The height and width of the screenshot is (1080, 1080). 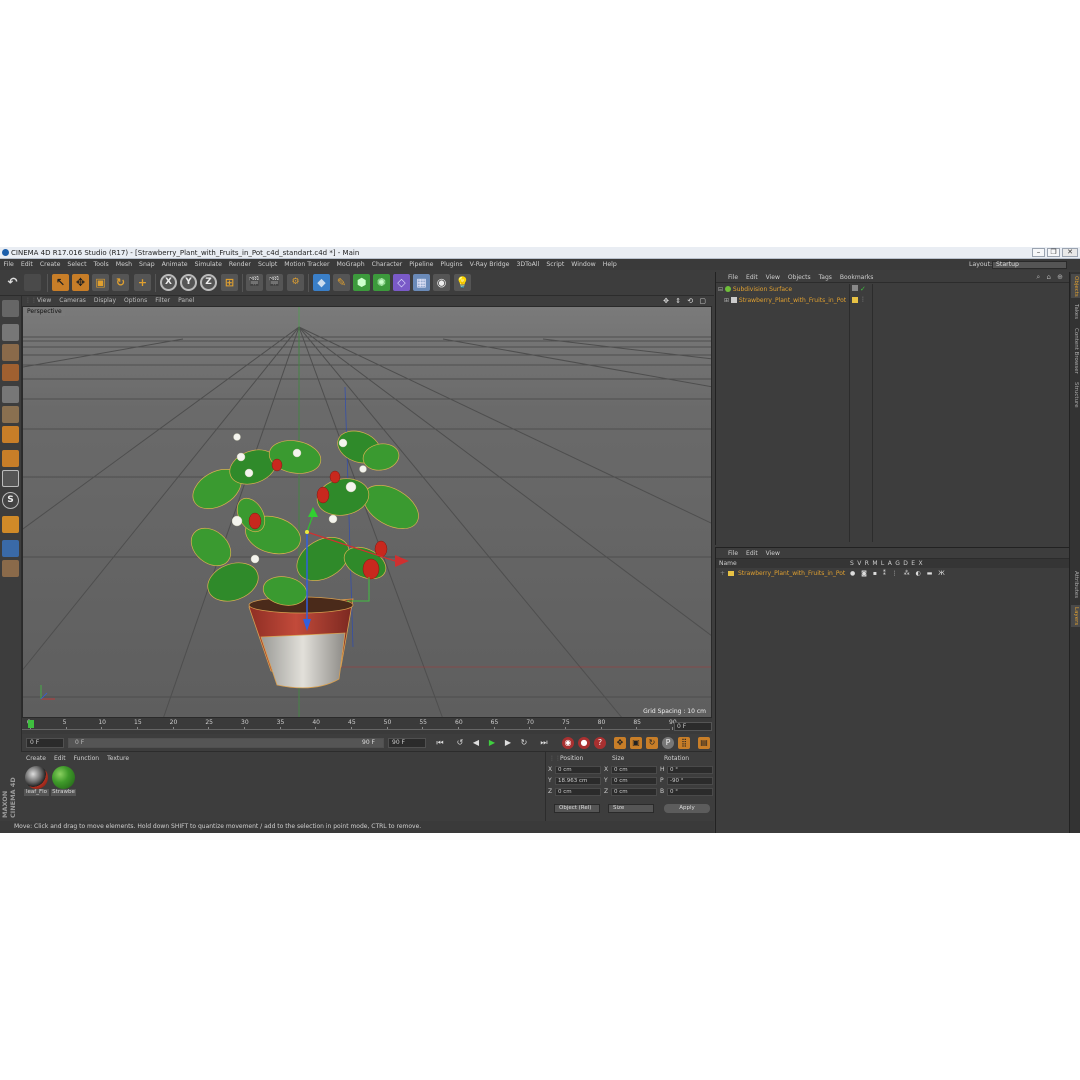 I want to click on go-to-start-icon: ⏮, so click(x=440, y=743).